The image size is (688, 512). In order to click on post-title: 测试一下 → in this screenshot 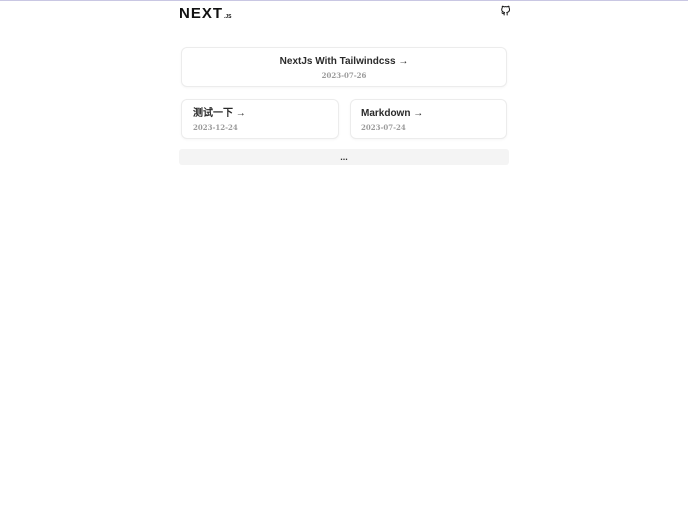, I will do `click(265, 114)`.